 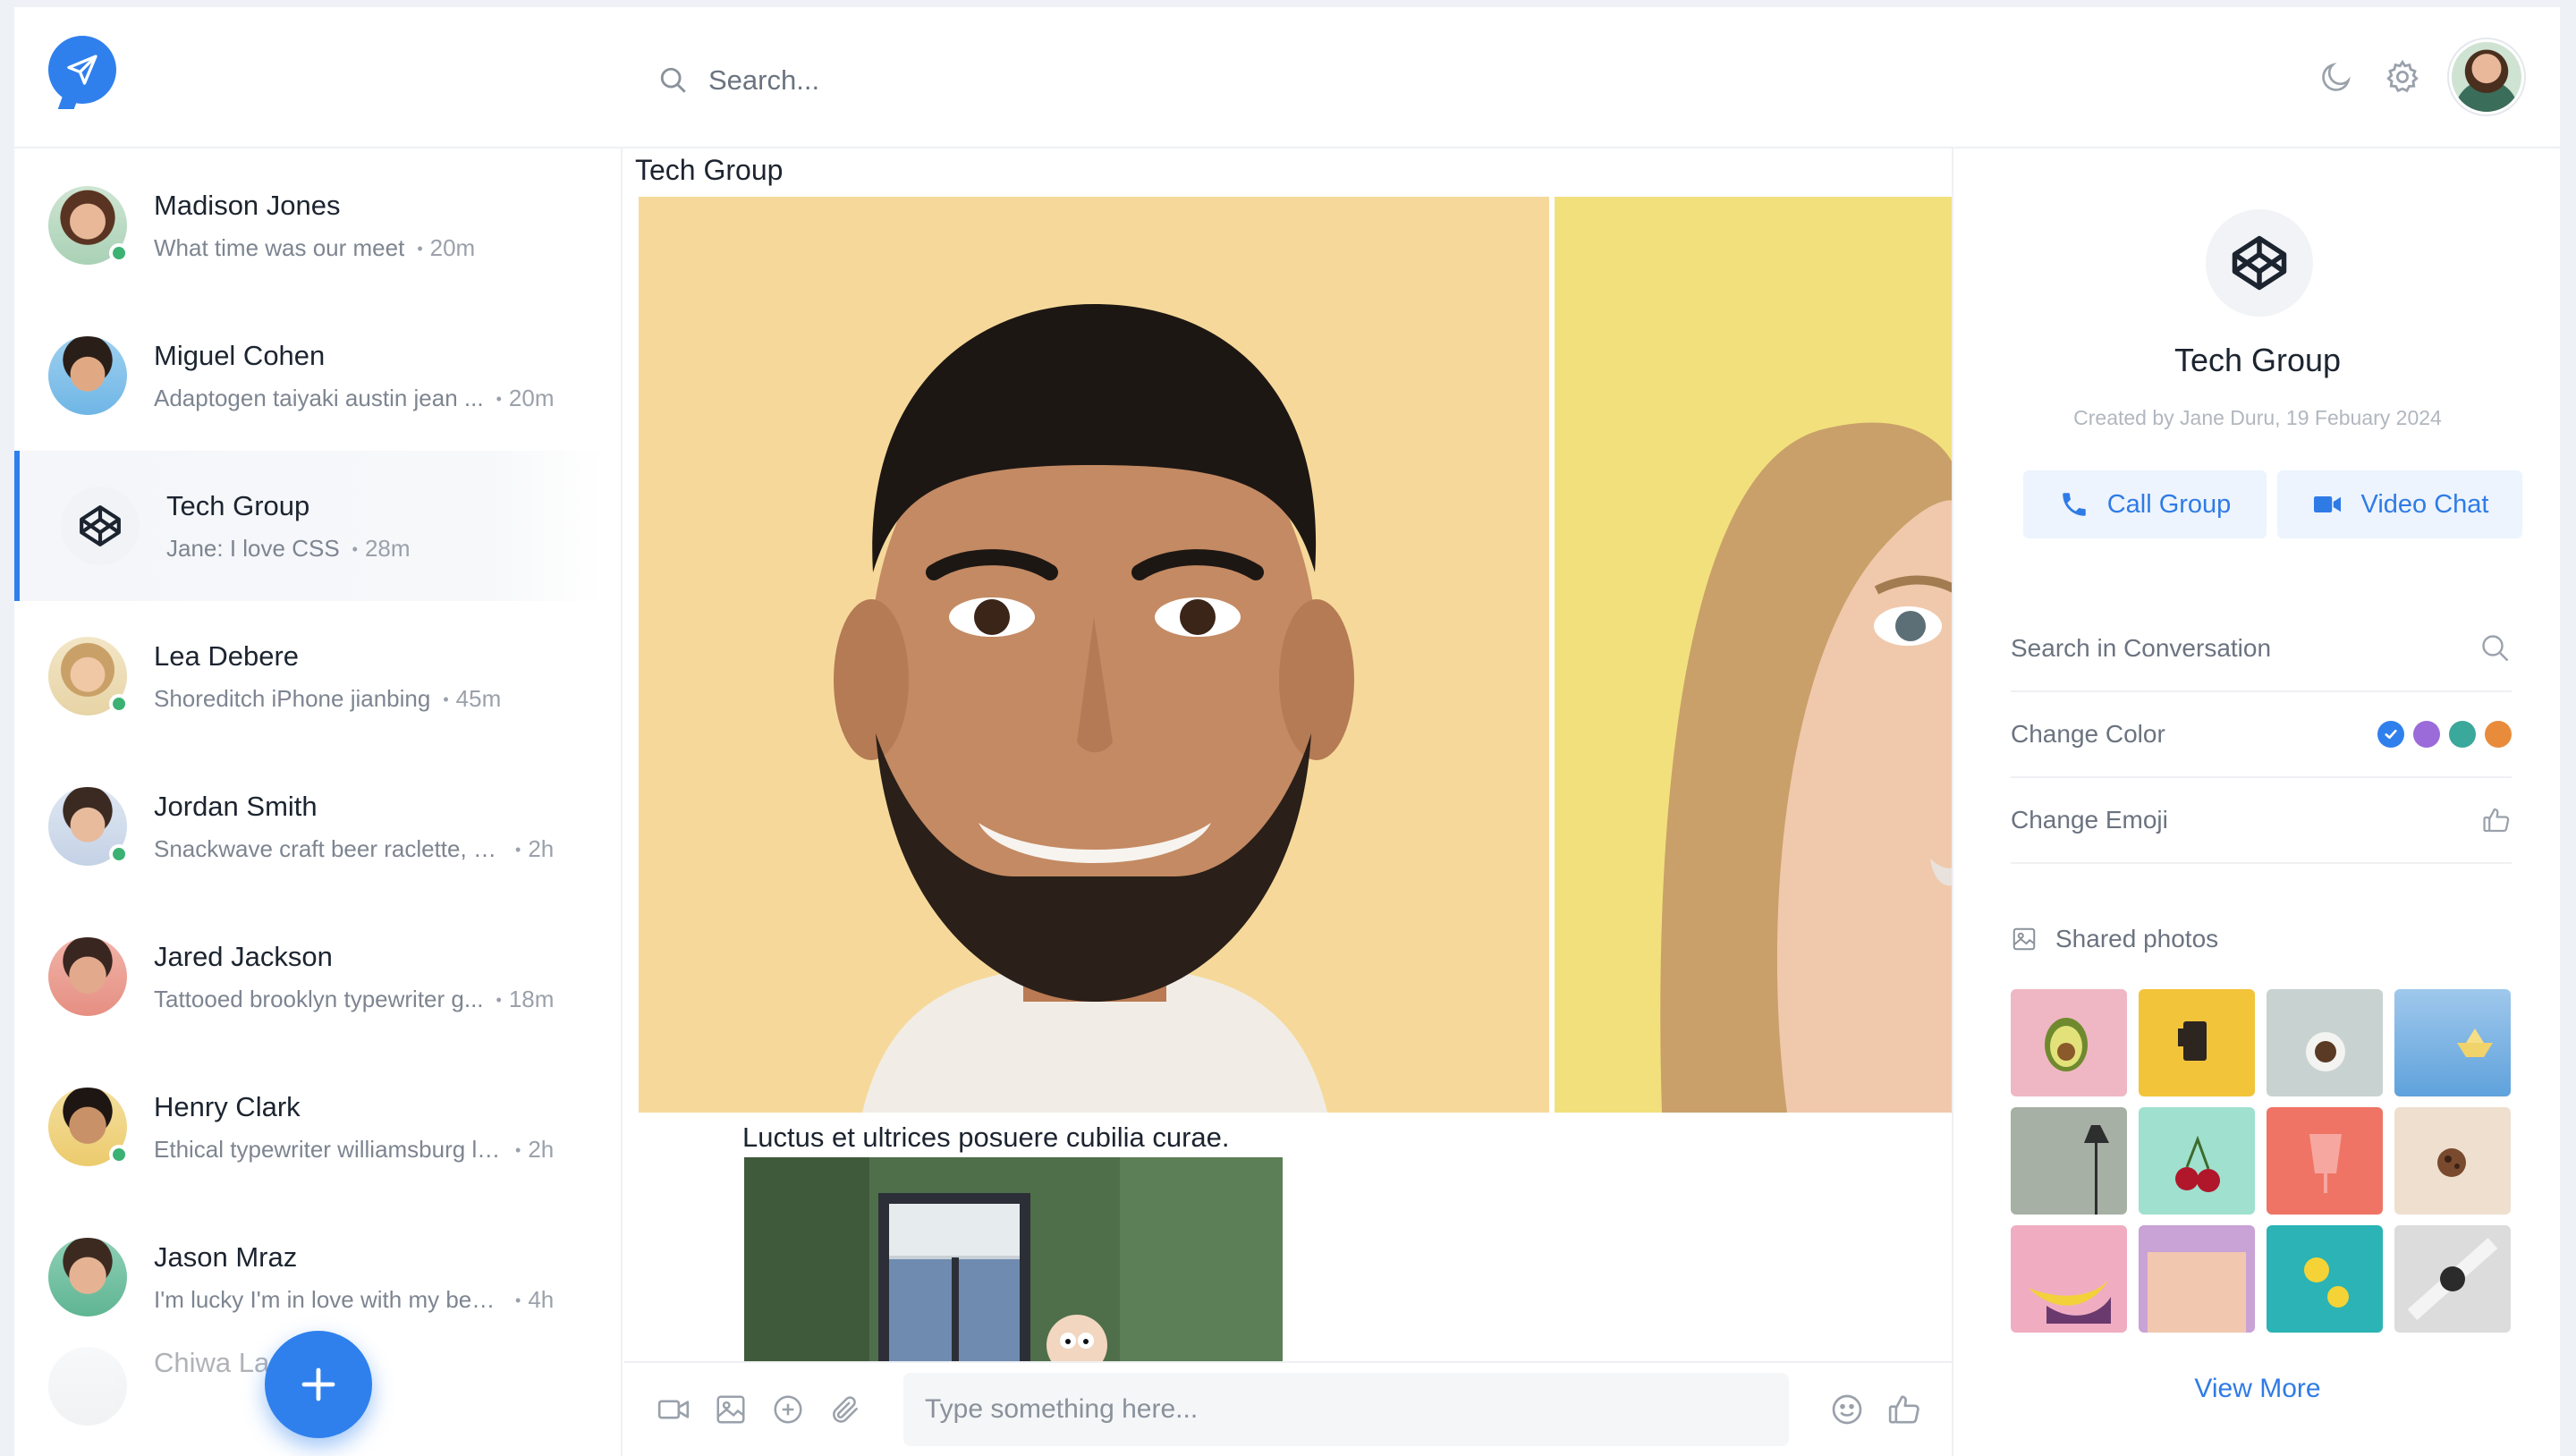 I want to click on thumbs-up-icon, so click(x=2496, y=820).